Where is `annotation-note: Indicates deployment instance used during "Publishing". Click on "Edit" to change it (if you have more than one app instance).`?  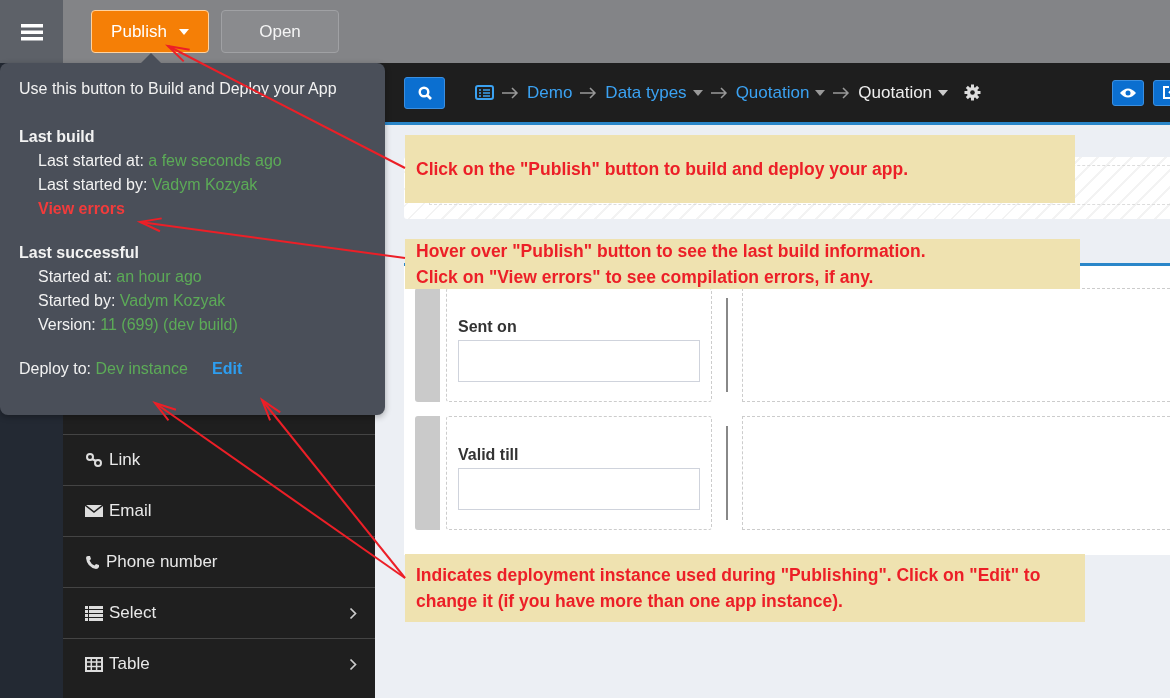 annotation-note: Indicates deployment instance used during "Publishing". Click on "Edit" to change it (if you have more than one app instance). is located at coordinates (745, 588).